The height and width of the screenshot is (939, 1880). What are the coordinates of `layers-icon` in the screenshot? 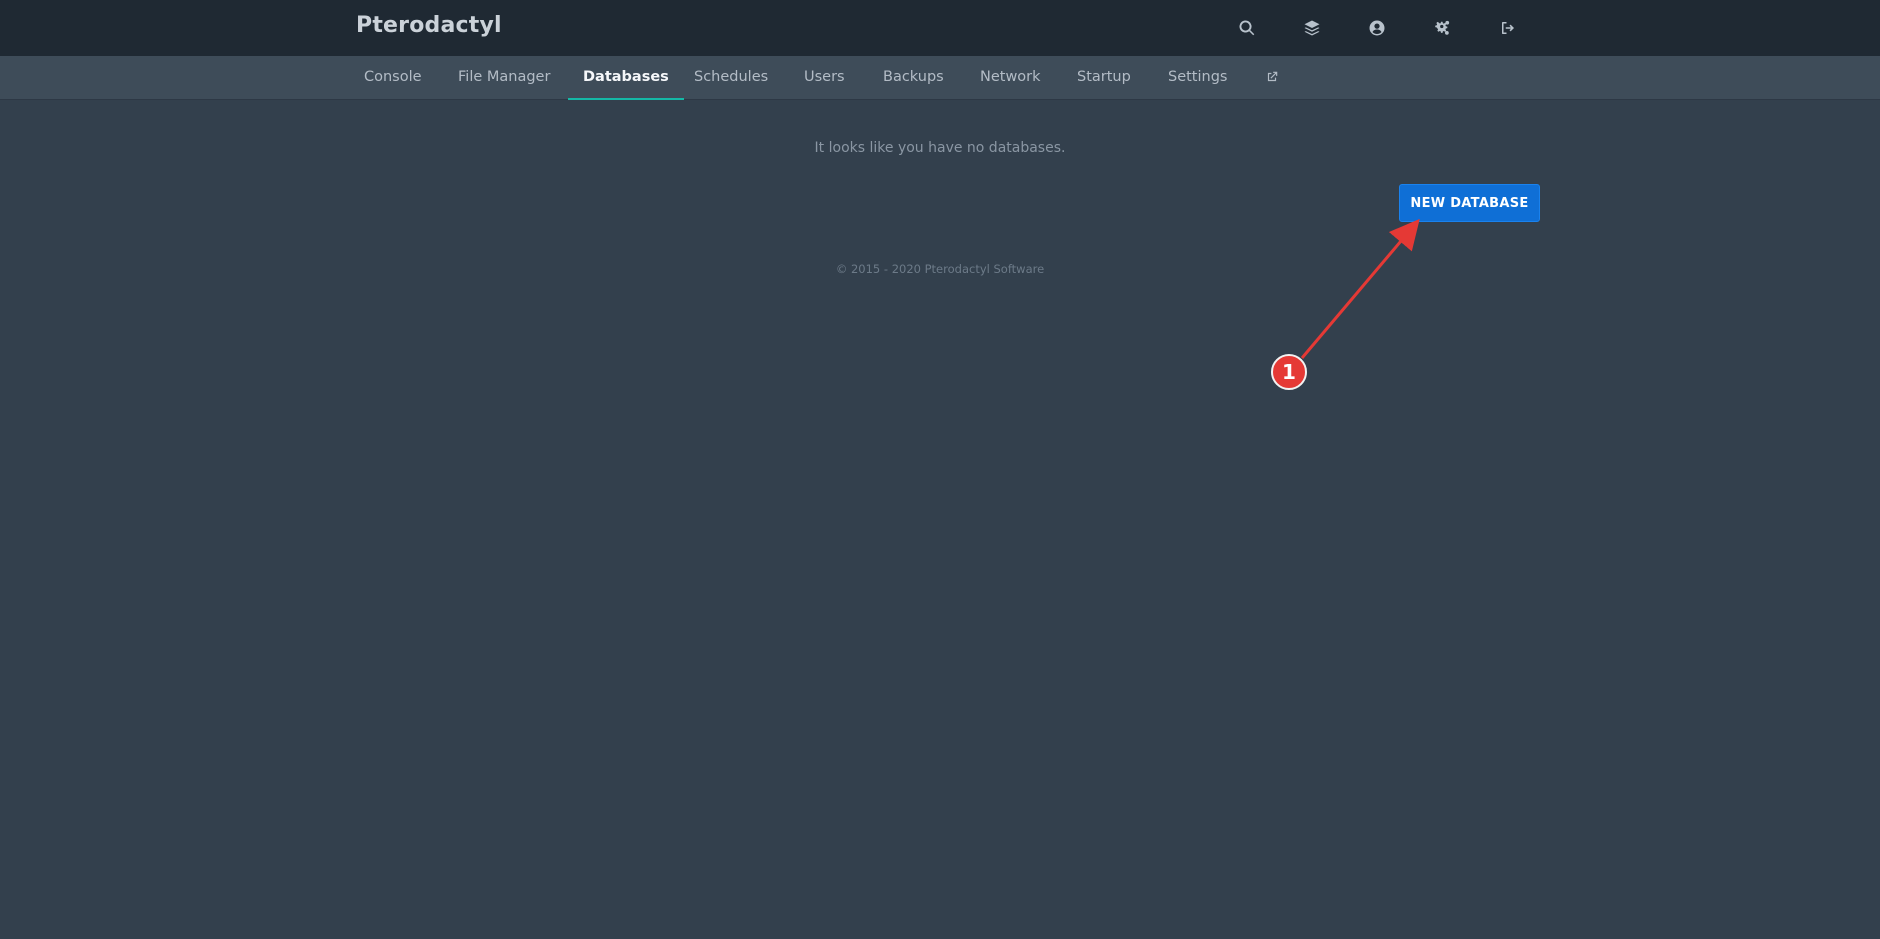 It's located at (1312, 28).